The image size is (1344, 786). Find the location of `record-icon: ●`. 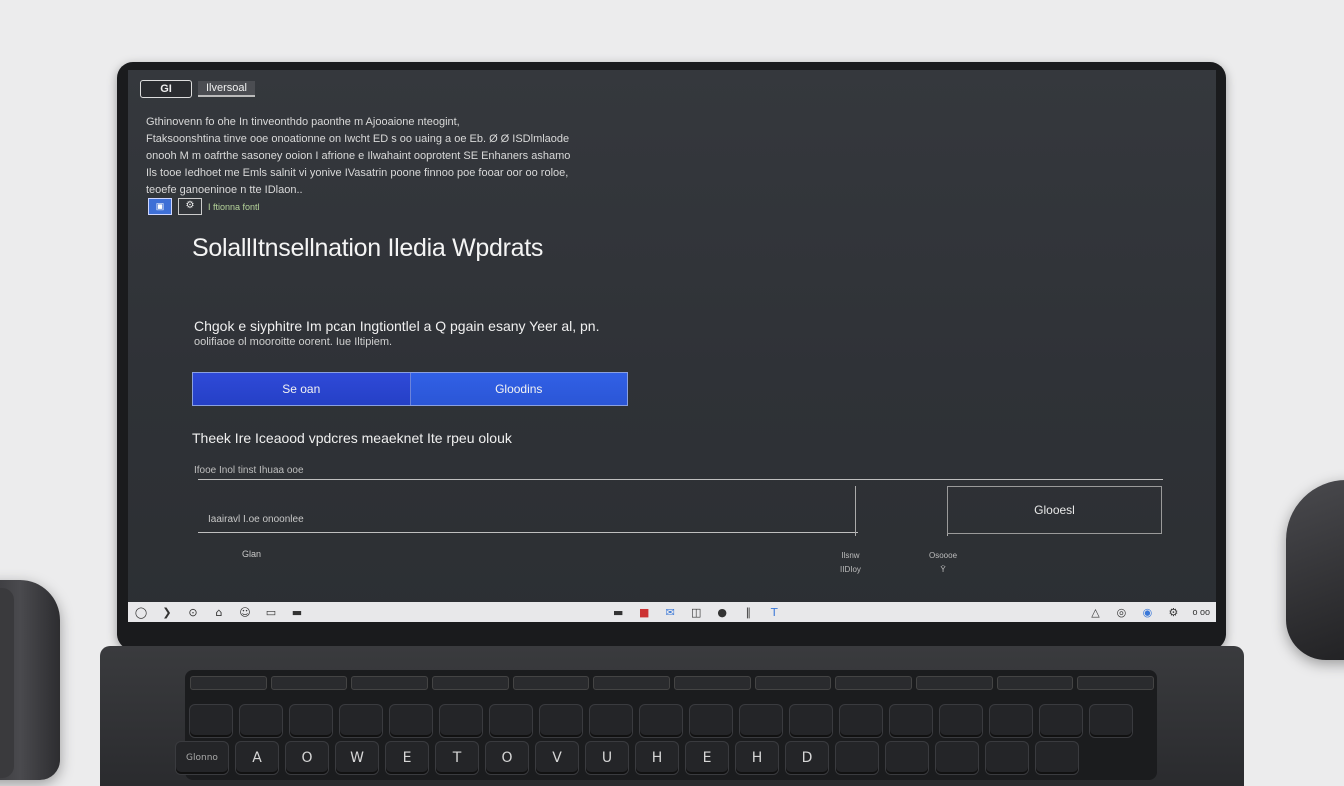

record-icon: ● is located at coordinates (722, 612).